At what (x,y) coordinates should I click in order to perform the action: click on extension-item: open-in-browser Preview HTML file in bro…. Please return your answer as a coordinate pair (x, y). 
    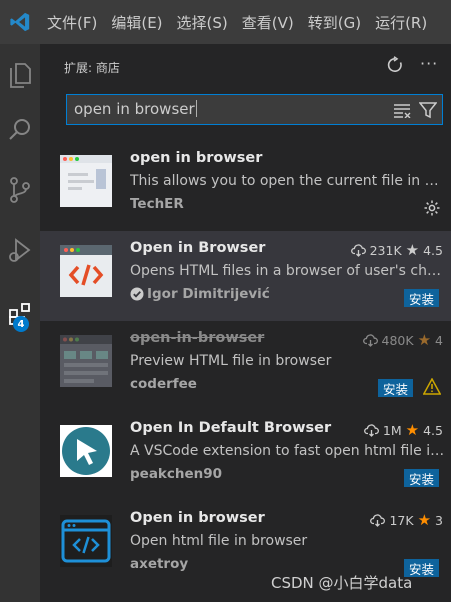
    Looking at the image, I should click on (245, 366).